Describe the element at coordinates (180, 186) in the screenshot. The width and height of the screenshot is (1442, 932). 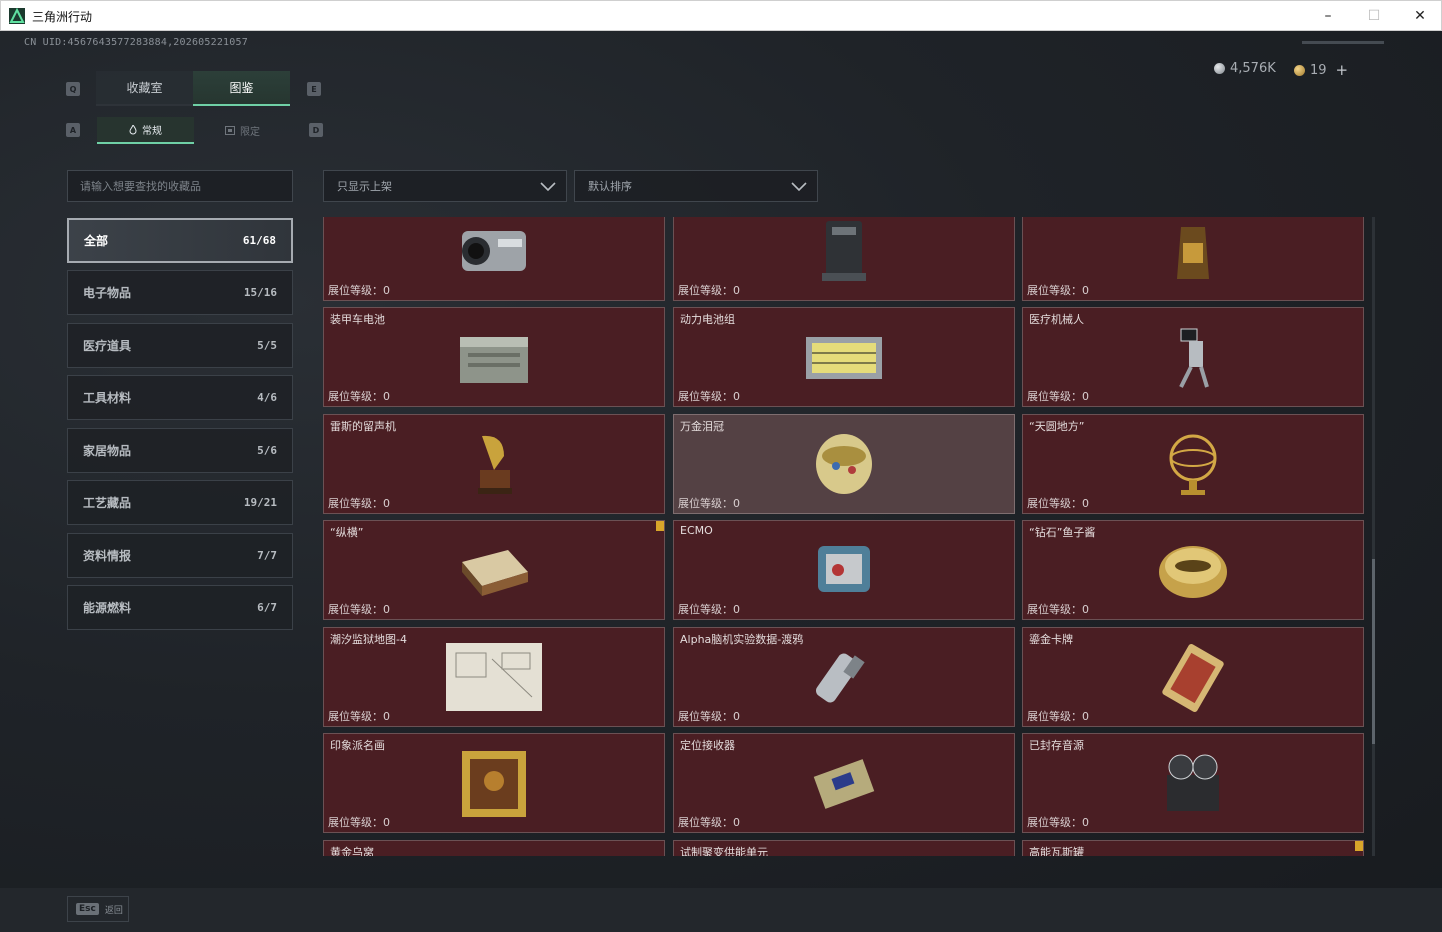
I see `search-input: 请输入想要查找的收藏品` at that location.